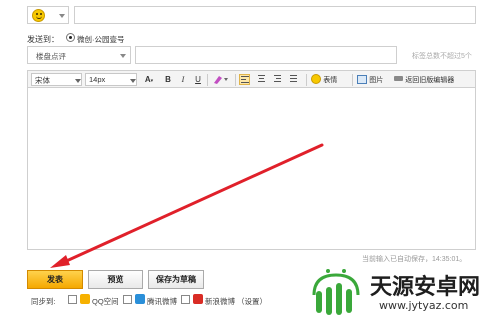 The image size is (500, 319). Describe the element at coordinates (152, 81) in the screenshot. I see `chevron-down-icon: ▾` at that location.